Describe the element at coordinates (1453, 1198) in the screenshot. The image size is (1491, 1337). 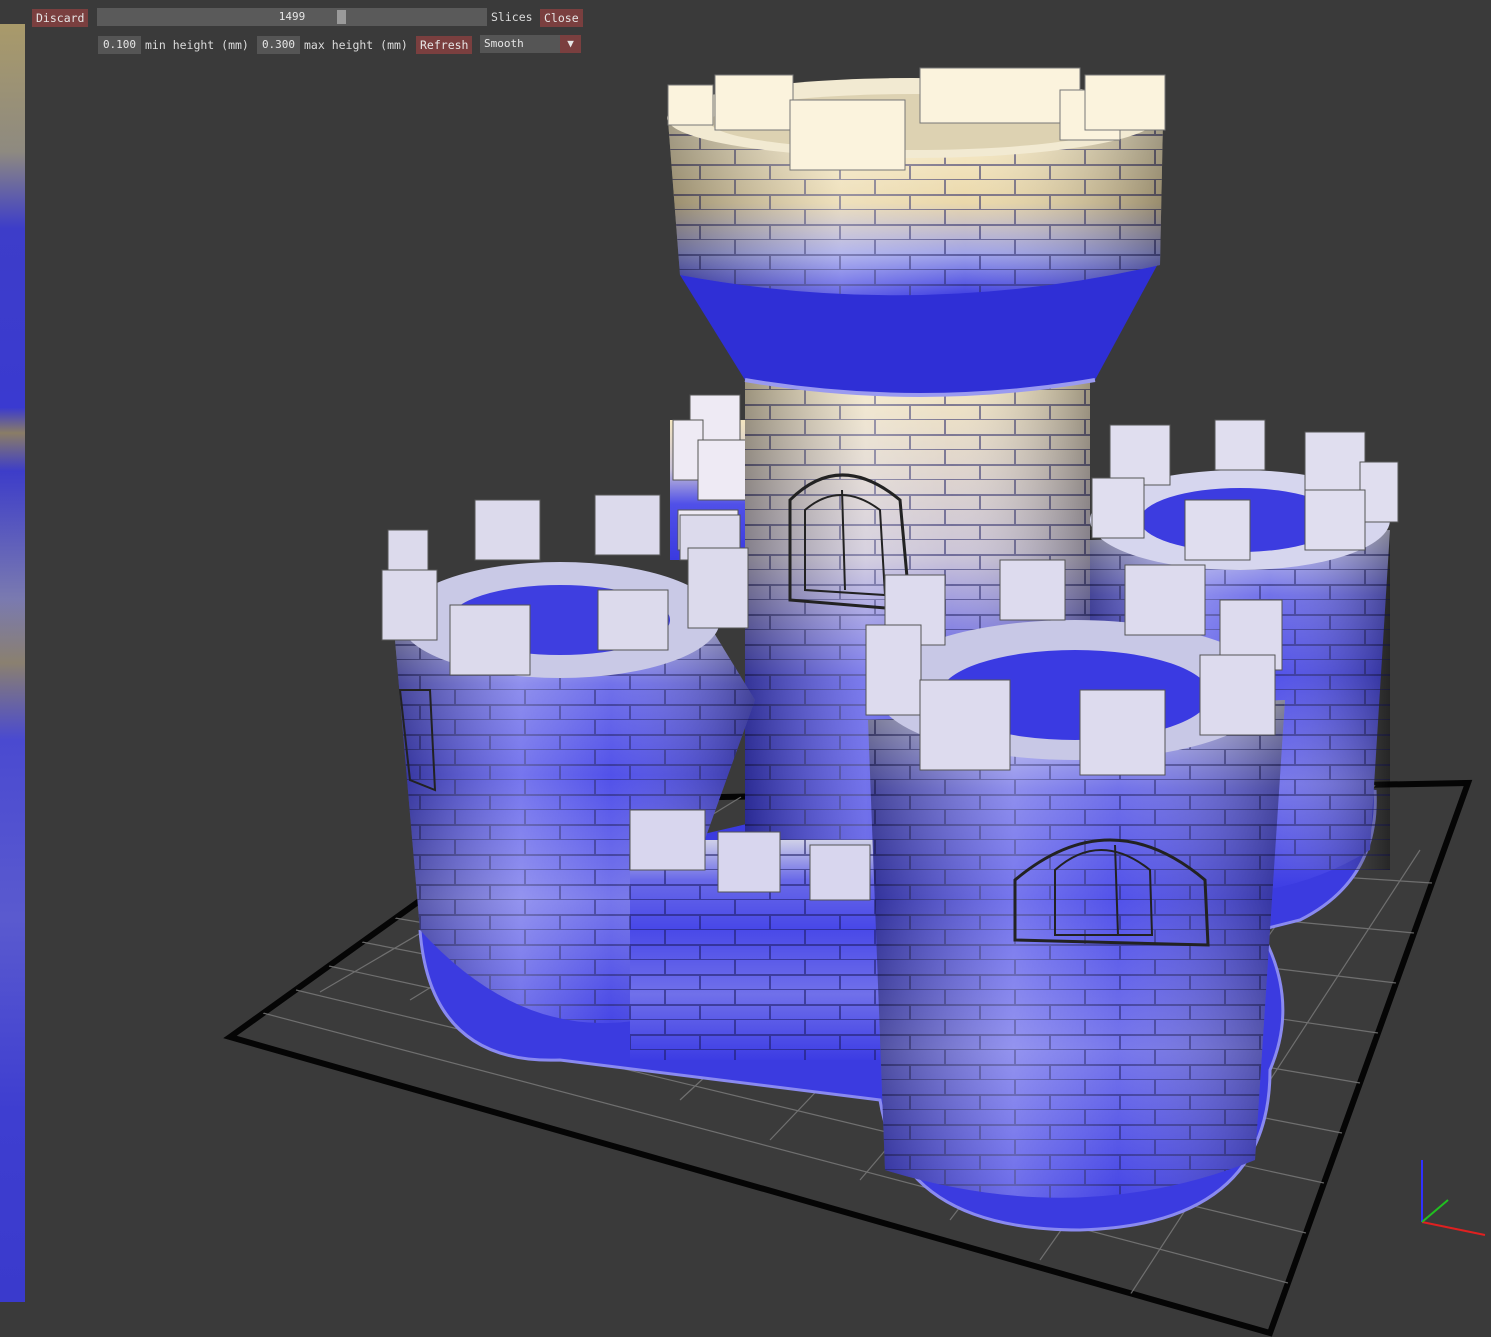
I see `xyz-axes-icon` at that location.